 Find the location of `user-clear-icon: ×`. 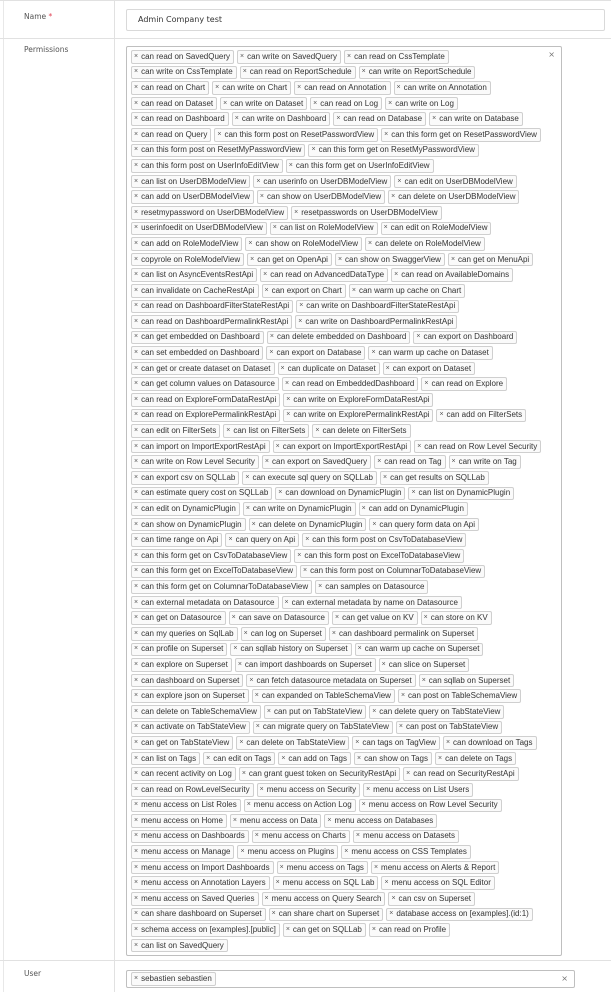

user-clear-icon: × is located at coordinates (564, 978).